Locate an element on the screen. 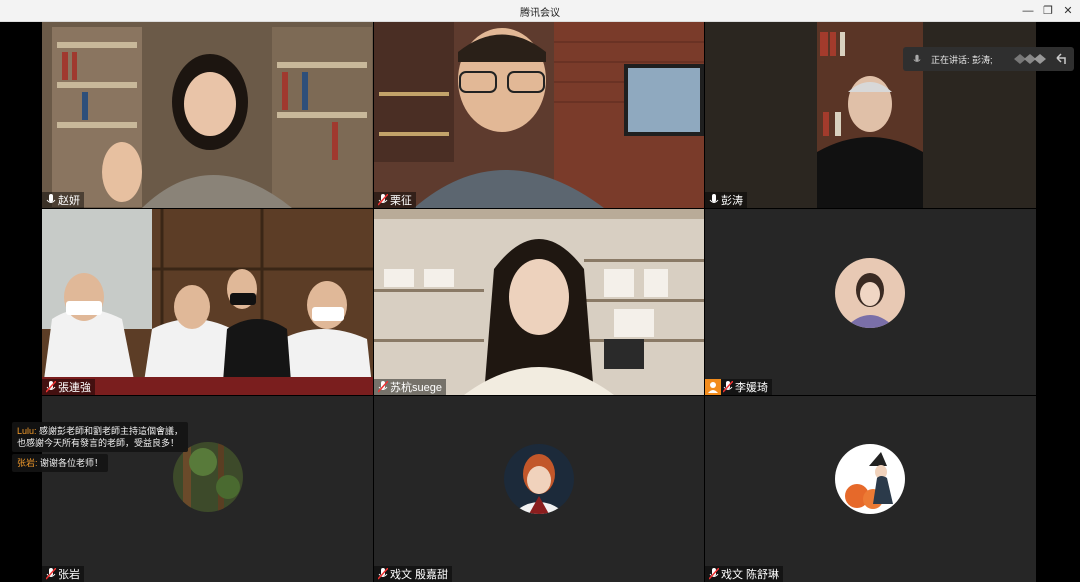  chat-text: 谢谢各位老师！ is located at coordinates (72, 463).